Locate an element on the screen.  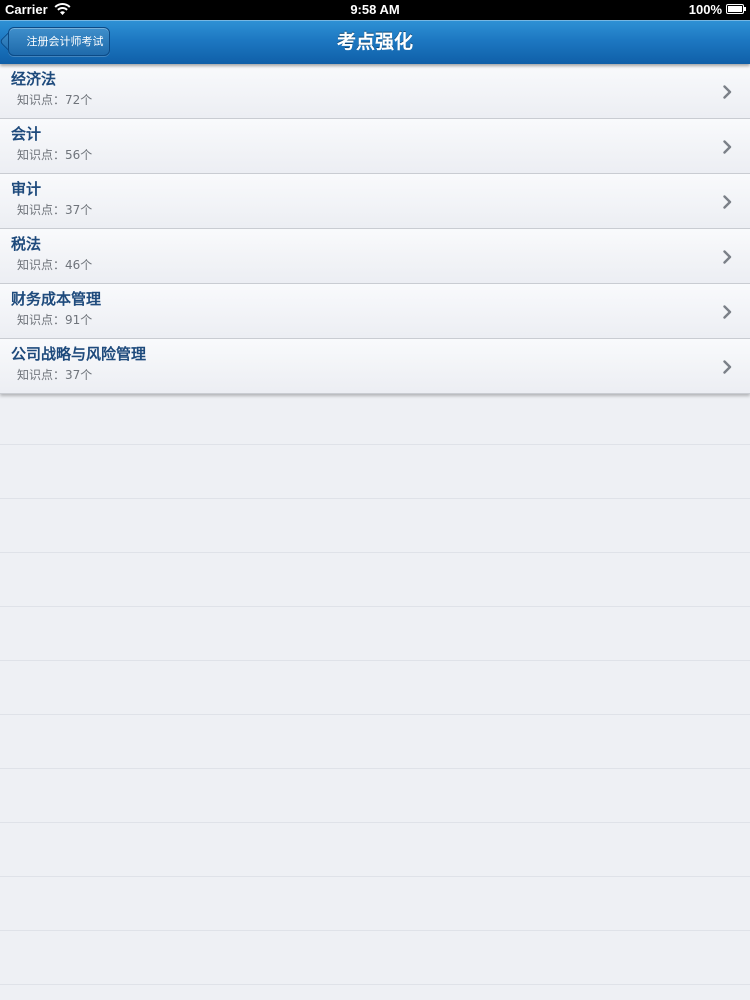
list-item: 公司战略与风险管理 知识点：37个 is located at coordinates (375, 366).